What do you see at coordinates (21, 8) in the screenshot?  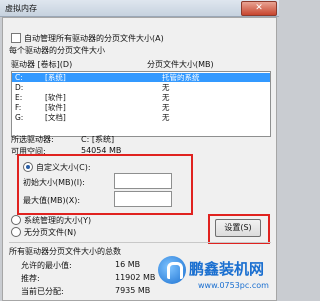 I see `window-title: 虚拟内存` at bounding box center [21, 8].